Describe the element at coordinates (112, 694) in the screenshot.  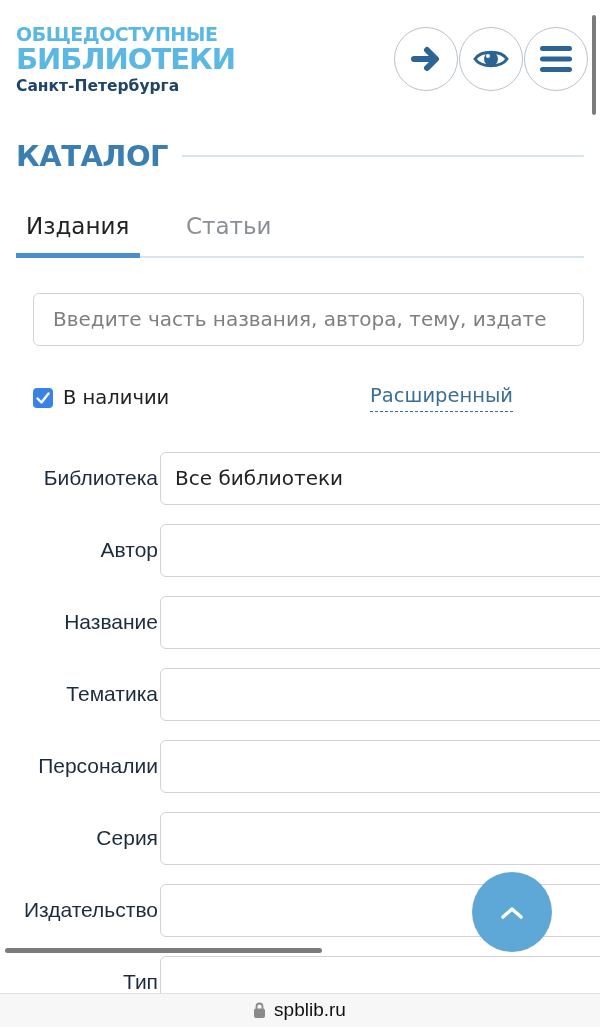
I see `field-label: Тематика` at that location.